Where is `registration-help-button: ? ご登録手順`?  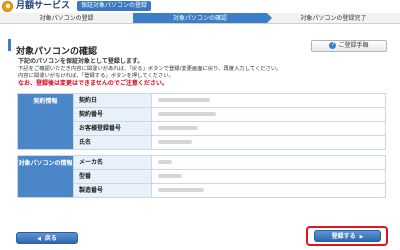
registration-help-button: ? ご登録手順 is located at coordinates (349, 46).